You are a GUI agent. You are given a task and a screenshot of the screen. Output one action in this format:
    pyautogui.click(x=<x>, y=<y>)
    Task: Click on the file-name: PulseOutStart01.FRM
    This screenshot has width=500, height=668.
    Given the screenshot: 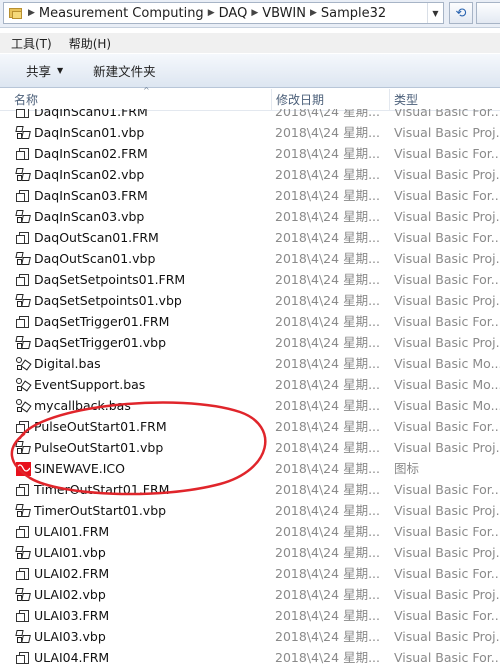 What is the action you would take?
    pyautogui.click(x=154, y=426)
    